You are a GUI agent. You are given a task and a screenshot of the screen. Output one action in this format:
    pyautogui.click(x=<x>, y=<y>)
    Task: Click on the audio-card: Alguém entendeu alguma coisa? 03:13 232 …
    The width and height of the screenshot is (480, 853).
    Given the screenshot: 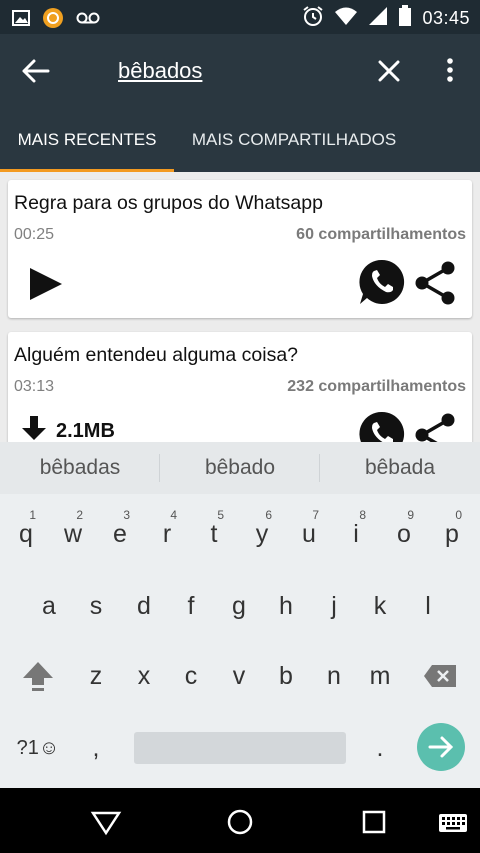 What is the action you would take?
    pyautogui.click(x=240, y=387)
    